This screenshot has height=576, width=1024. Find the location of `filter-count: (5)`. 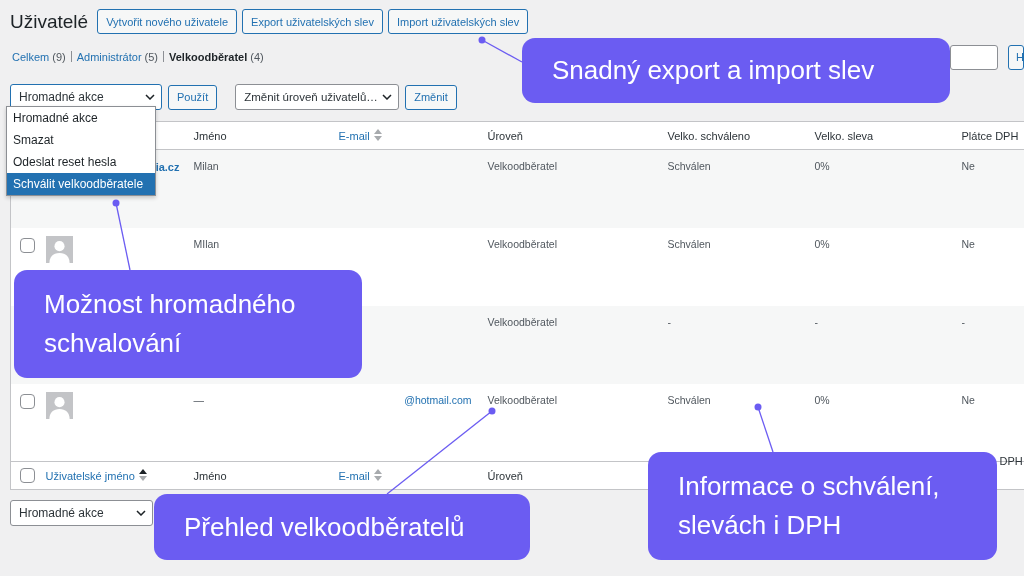

filter-count: (5) is located at coordinates (151, 56).